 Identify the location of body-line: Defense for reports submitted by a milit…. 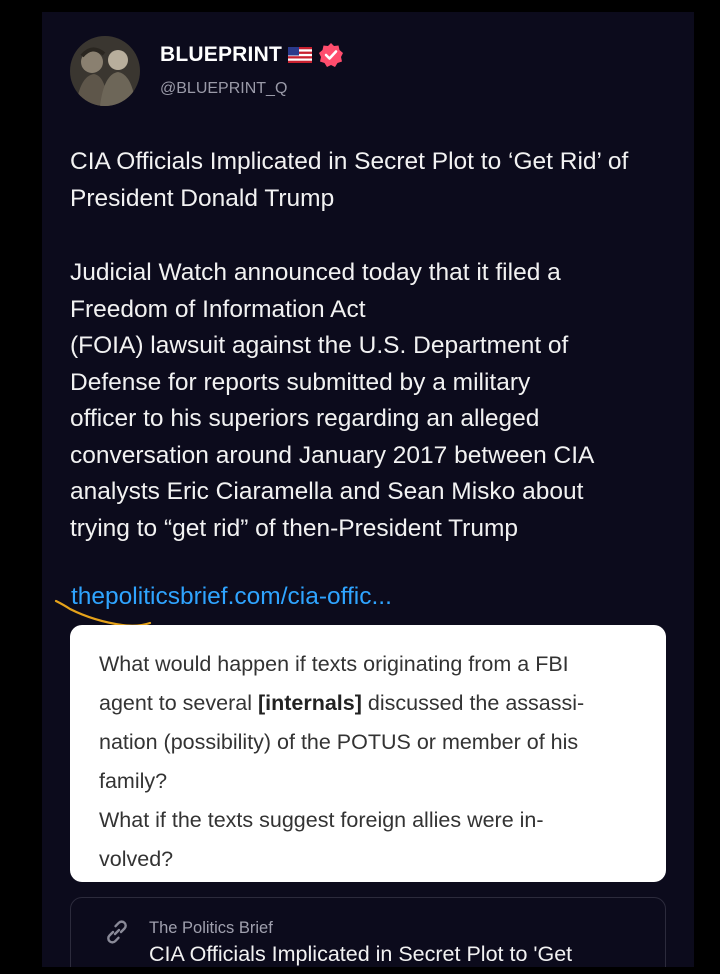
(300, 382).